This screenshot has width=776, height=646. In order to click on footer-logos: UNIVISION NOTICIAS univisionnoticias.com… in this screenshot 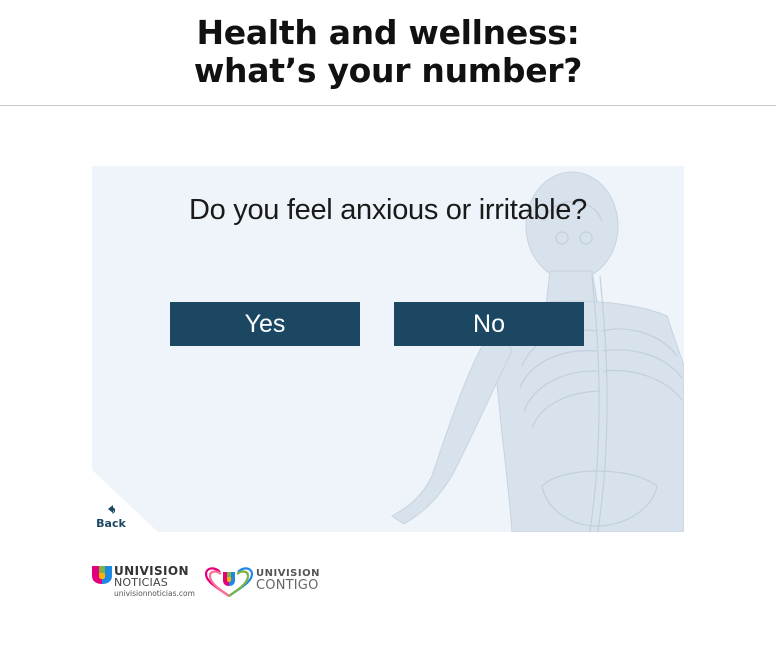, I will do `click(242, 580)`.